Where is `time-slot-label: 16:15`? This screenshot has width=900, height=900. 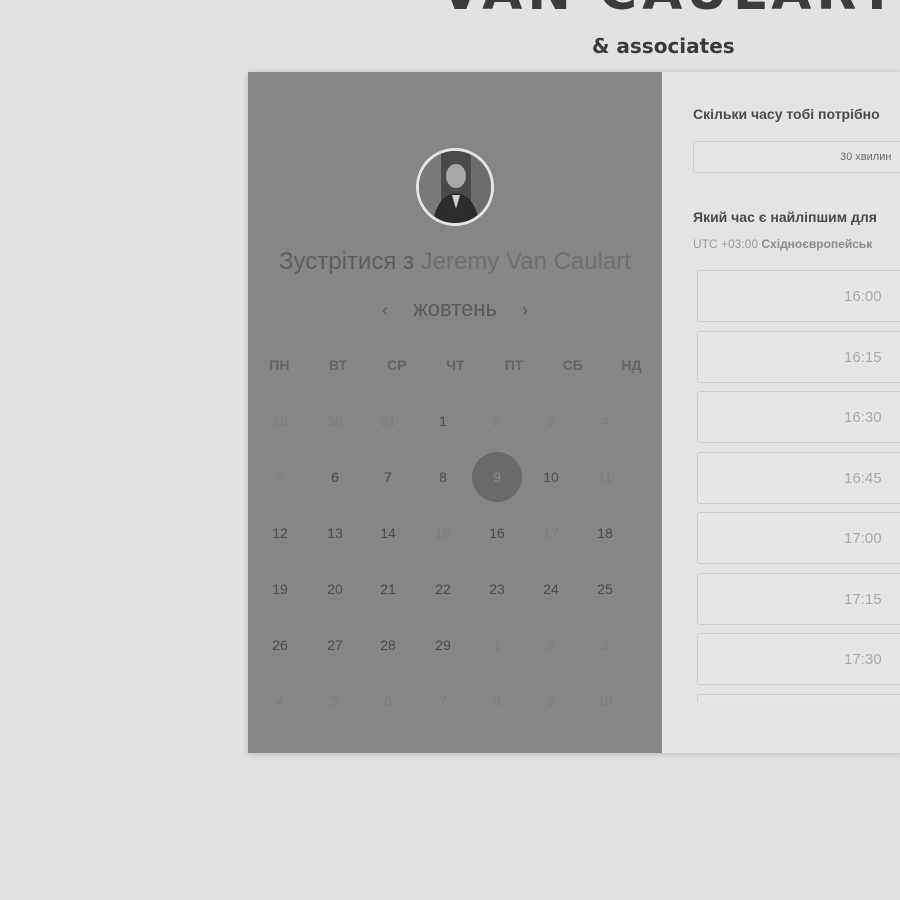
time-slot-label: 16:15 is located at coordinates (863, 357).